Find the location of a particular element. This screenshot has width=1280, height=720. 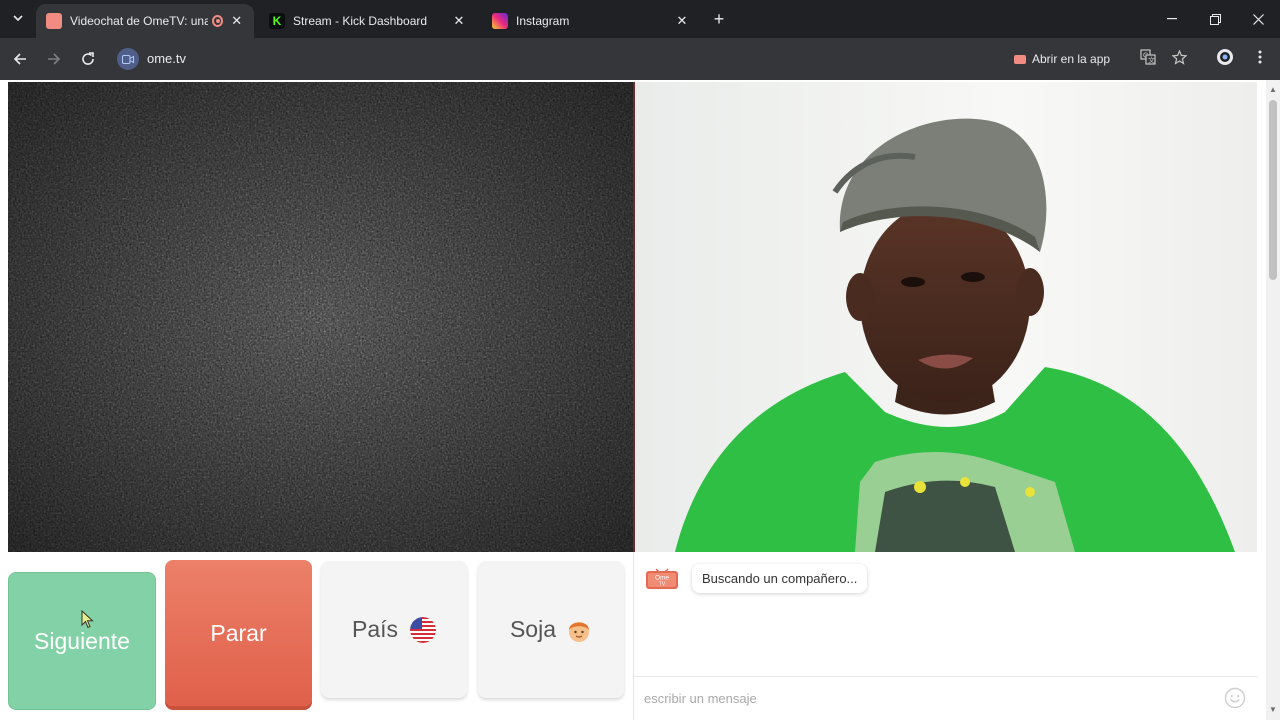

restore-button is located at coordinates (1215, 19).